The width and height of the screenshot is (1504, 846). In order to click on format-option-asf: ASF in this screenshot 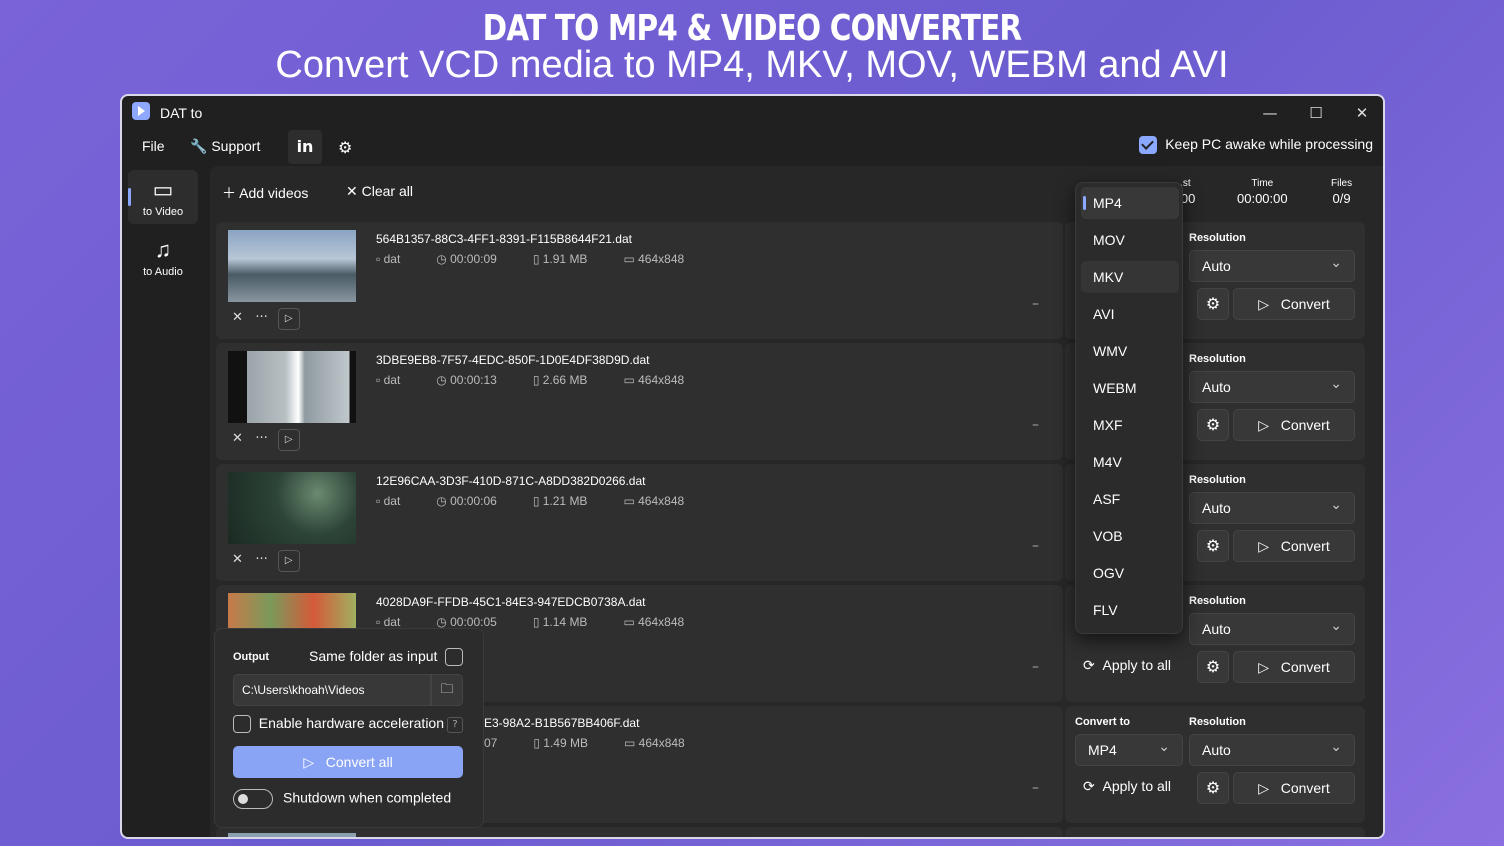, I will do `click(1130, 499)`.